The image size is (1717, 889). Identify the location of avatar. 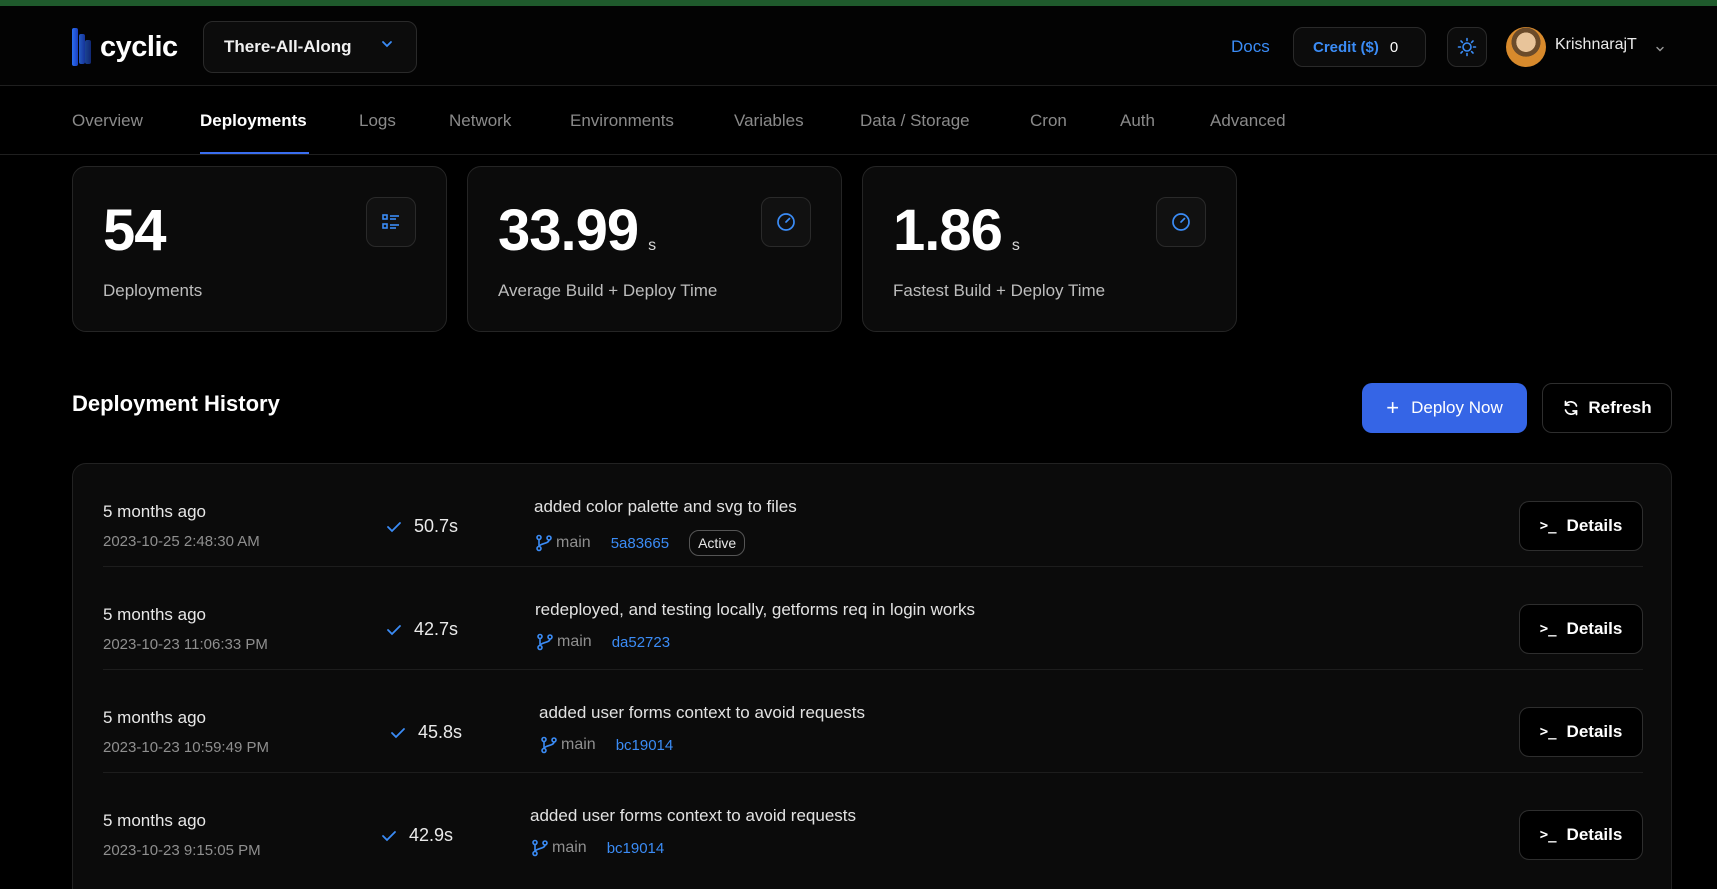
(1526, 47).